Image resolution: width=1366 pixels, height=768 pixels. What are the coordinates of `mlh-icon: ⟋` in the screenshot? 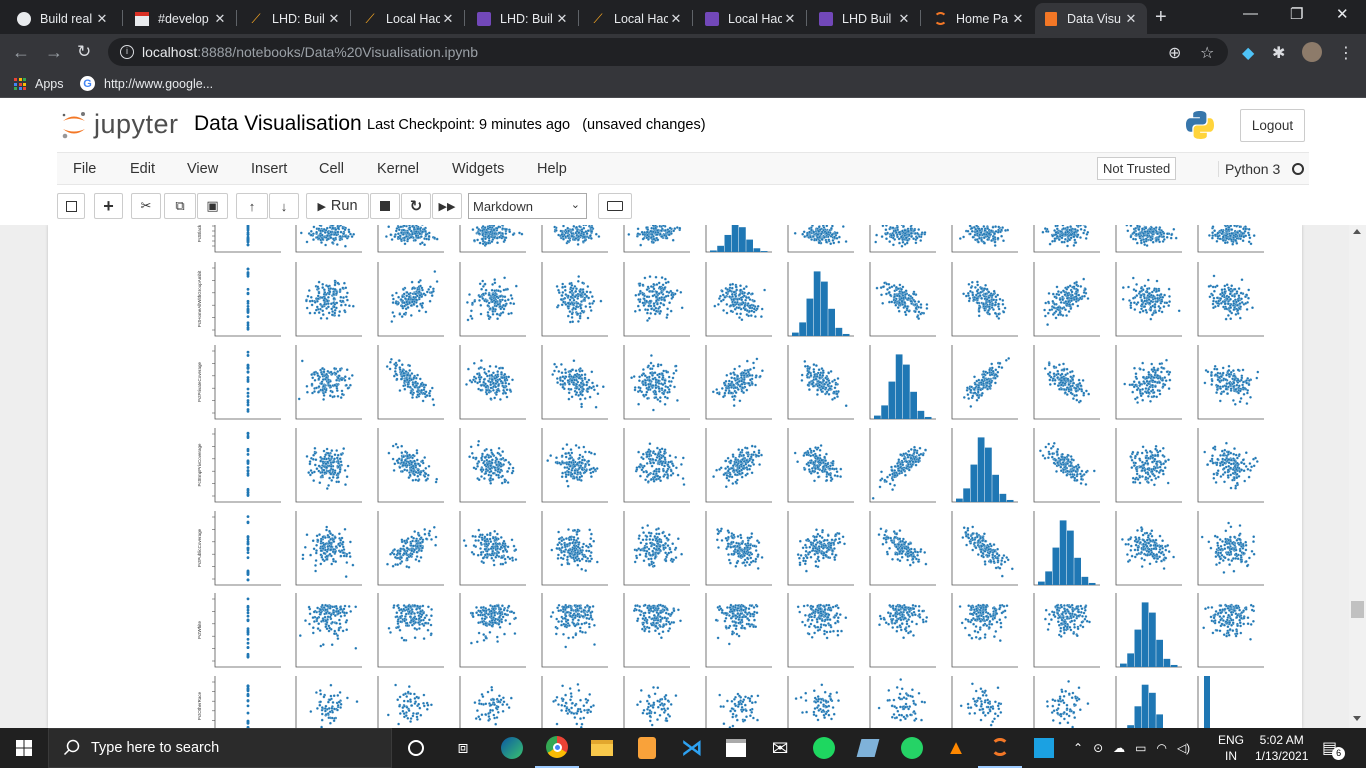 It's located at (370, 18).